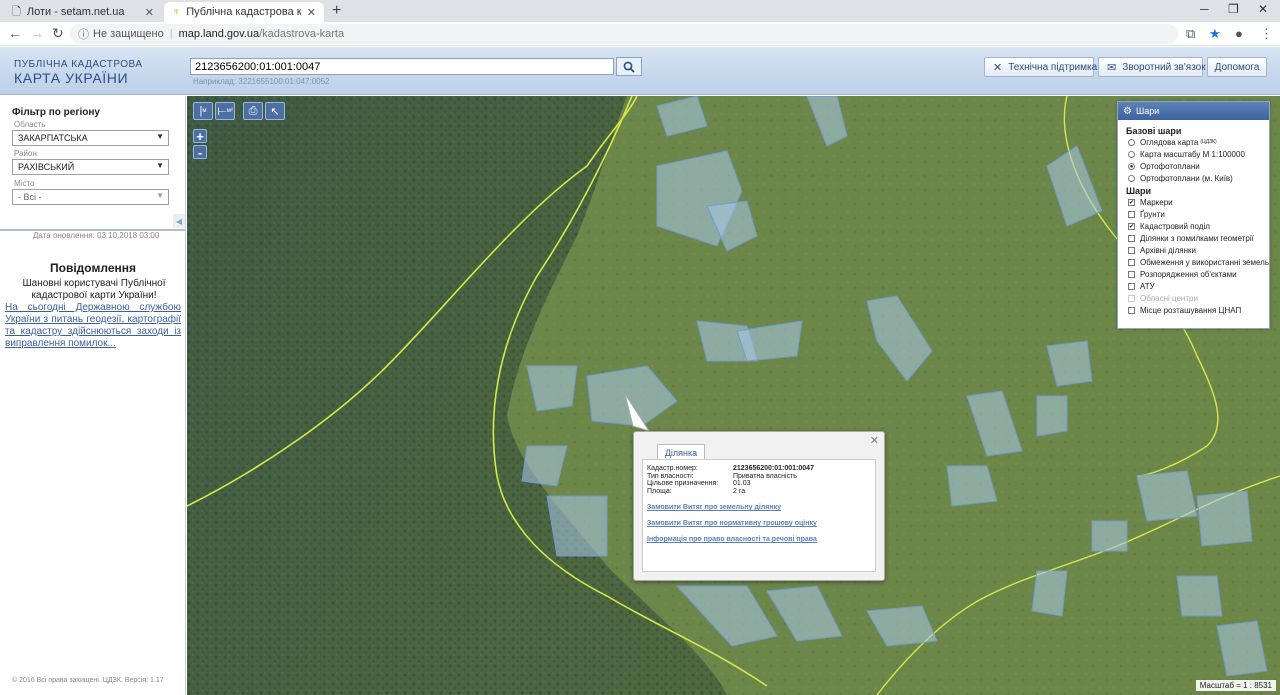  I want to click on parcel-field-row: Площа: 2 га, so click(761, 492).